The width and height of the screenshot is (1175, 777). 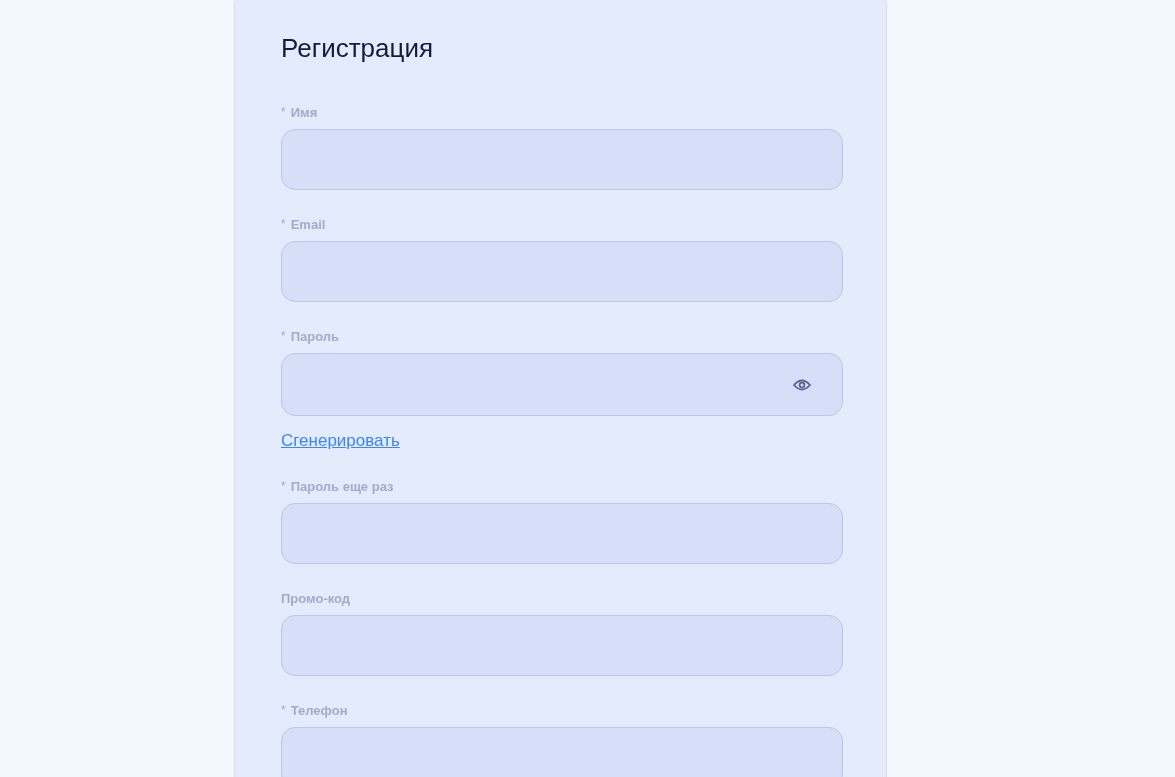 I want to click on field-label: Промо-код, so click(x=316, y=598).